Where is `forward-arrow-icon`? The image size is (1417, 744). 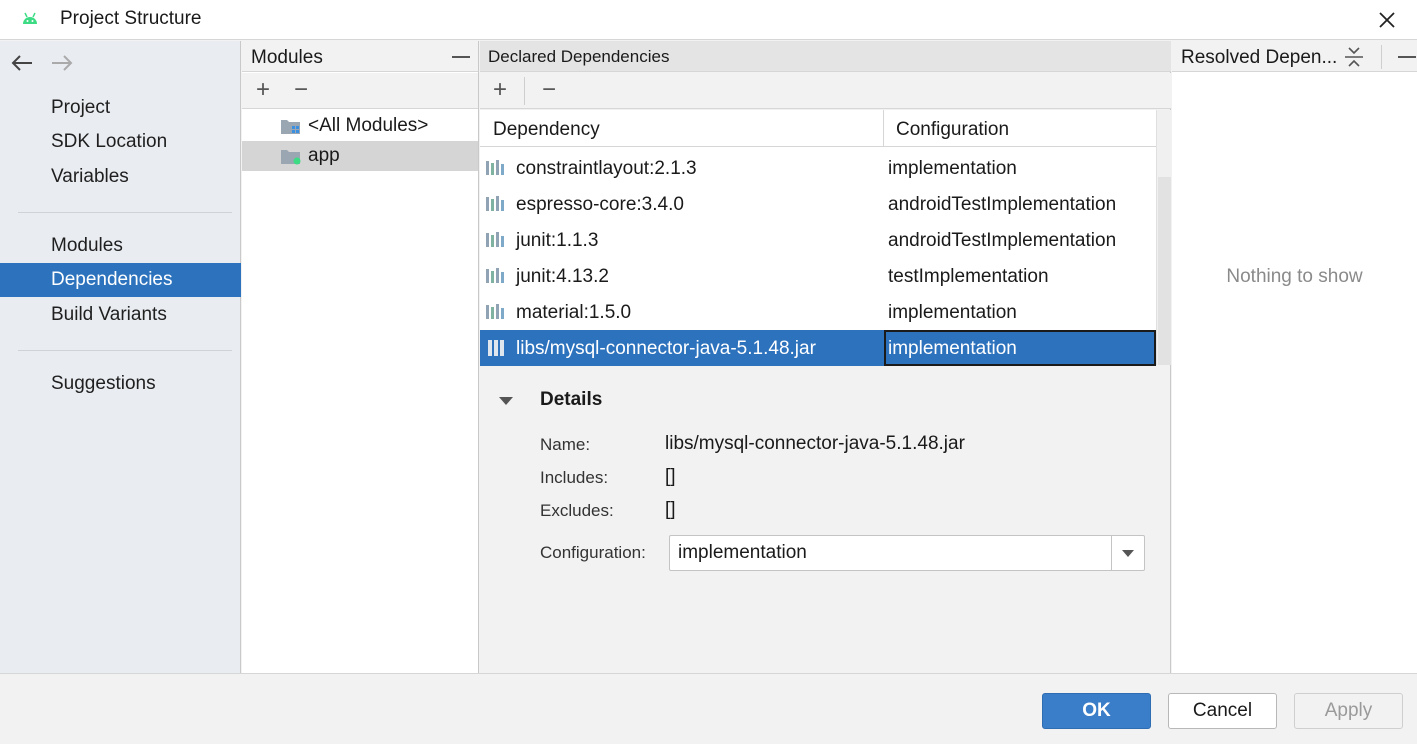
forward-arrow-icon is located at coordinates (62, 63).